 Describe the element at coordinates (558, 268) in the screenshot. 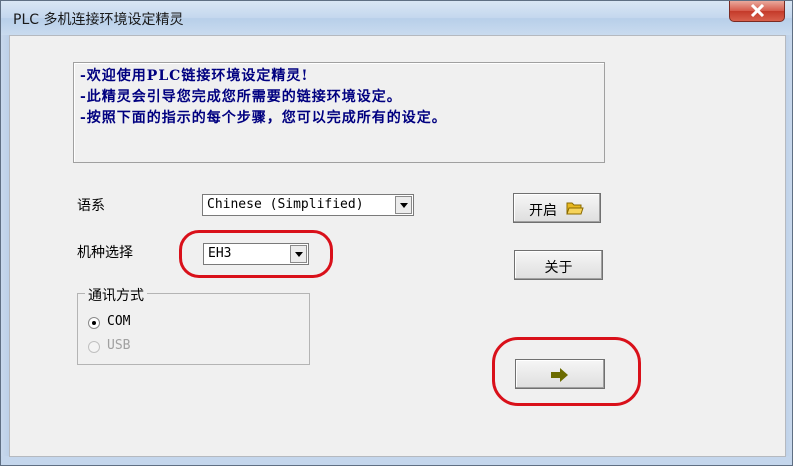

I see `about-button-label: 关于` at that location.